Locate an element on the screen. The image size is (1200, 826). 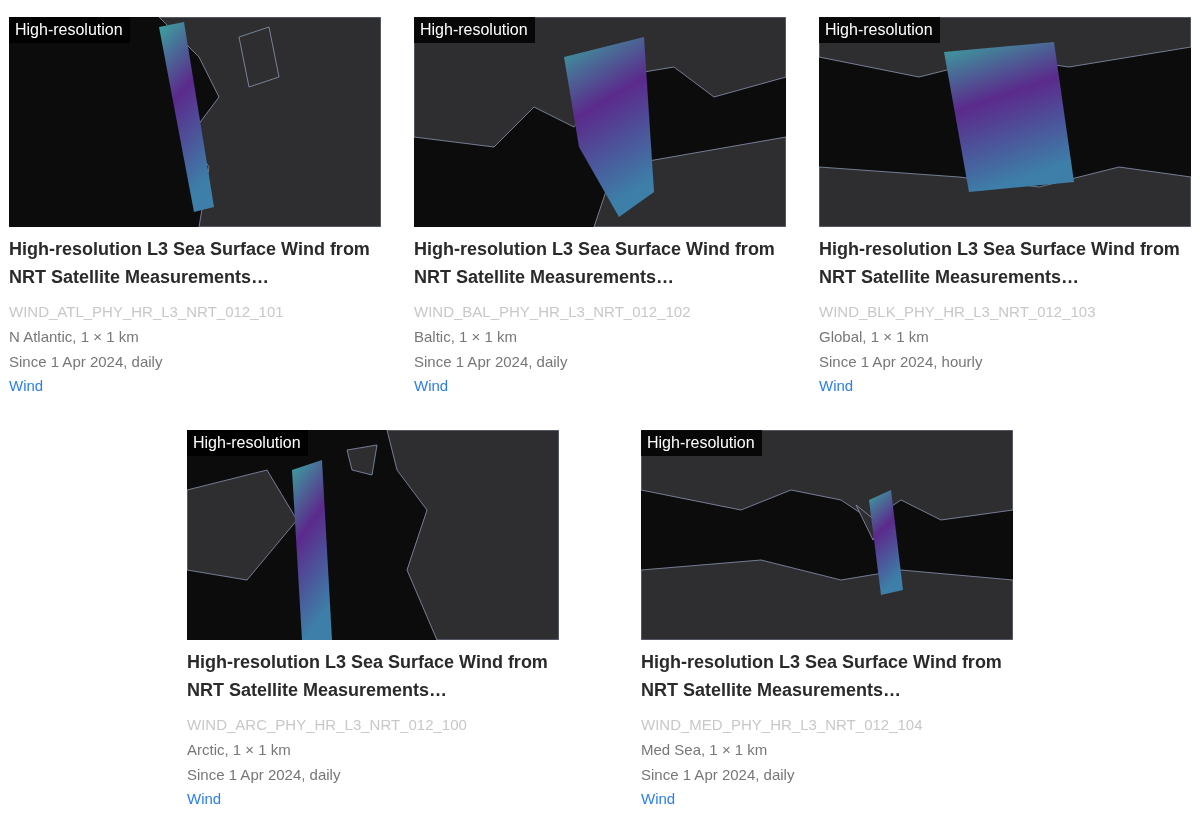
coverage-text: N Atlantic, 1 × 1 km is located at coordinates (74, 337).